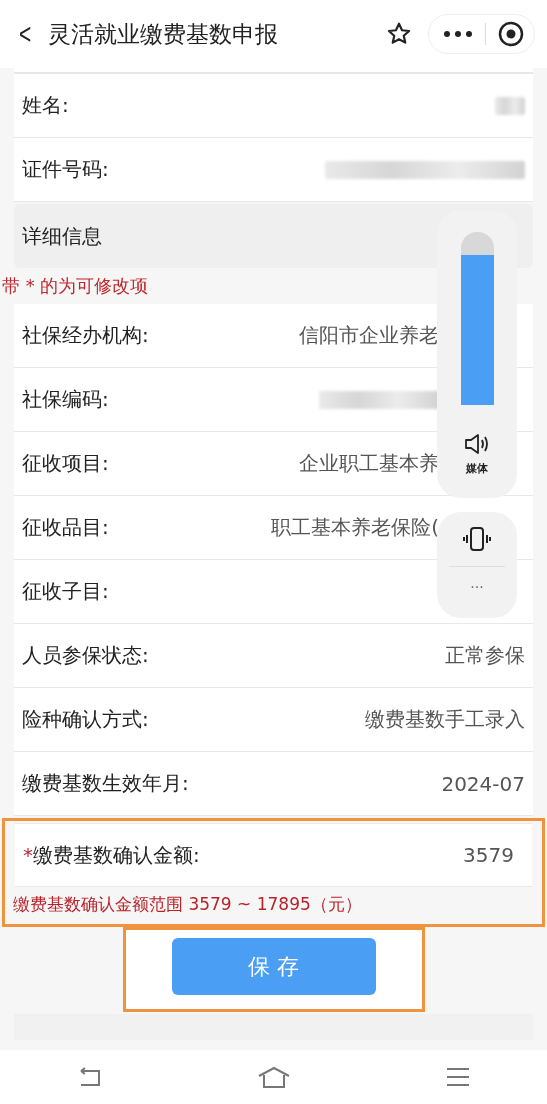 The height and width of the screenshot is (1104, 547). What do you see at coordinates (76, 286) in the screenshot?
I see `note-text: 带 * 的为可修改项` at bounding box center [76, 286].